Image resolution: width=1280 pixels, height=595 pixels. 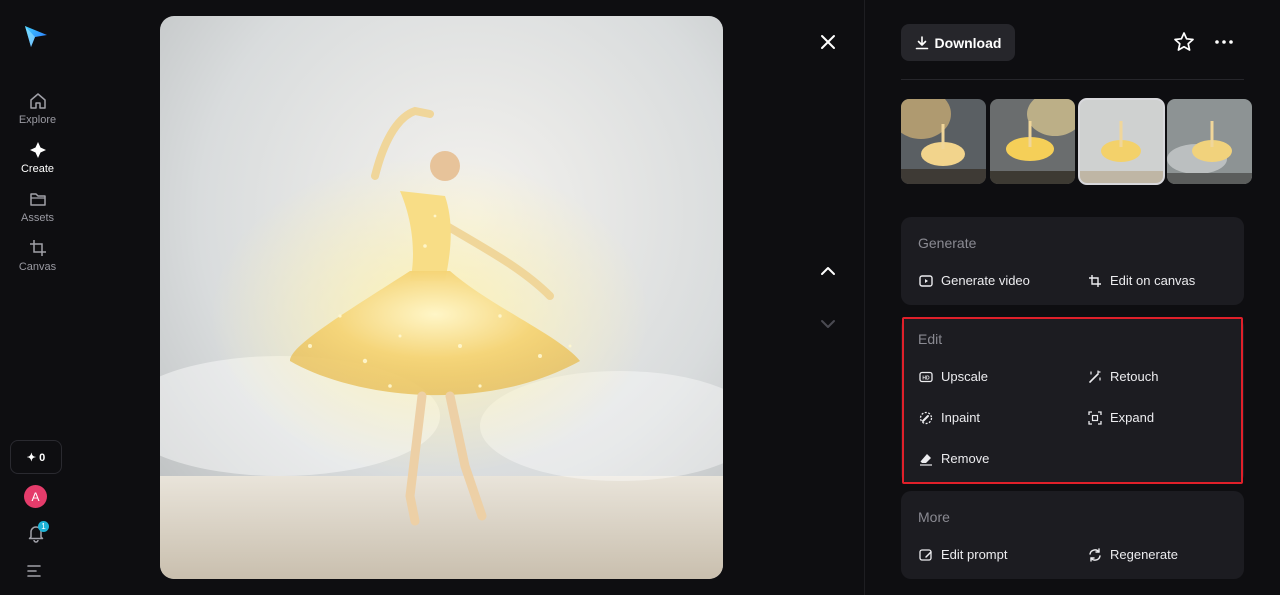 What do you see at coordinates (1072, 79) in the screenshot?
I see `header-divider` at bounding box center [1072, 79].